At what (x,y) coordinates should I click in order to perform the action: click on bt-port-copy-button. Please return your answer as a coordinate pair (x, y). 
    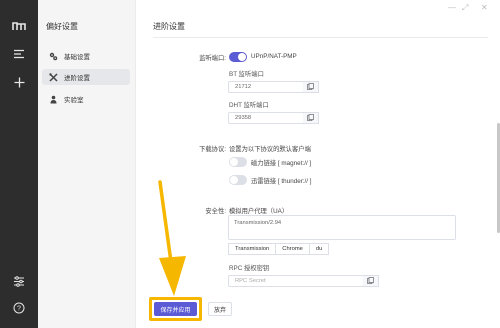
    Looking at the image, I should click on (311, 87).